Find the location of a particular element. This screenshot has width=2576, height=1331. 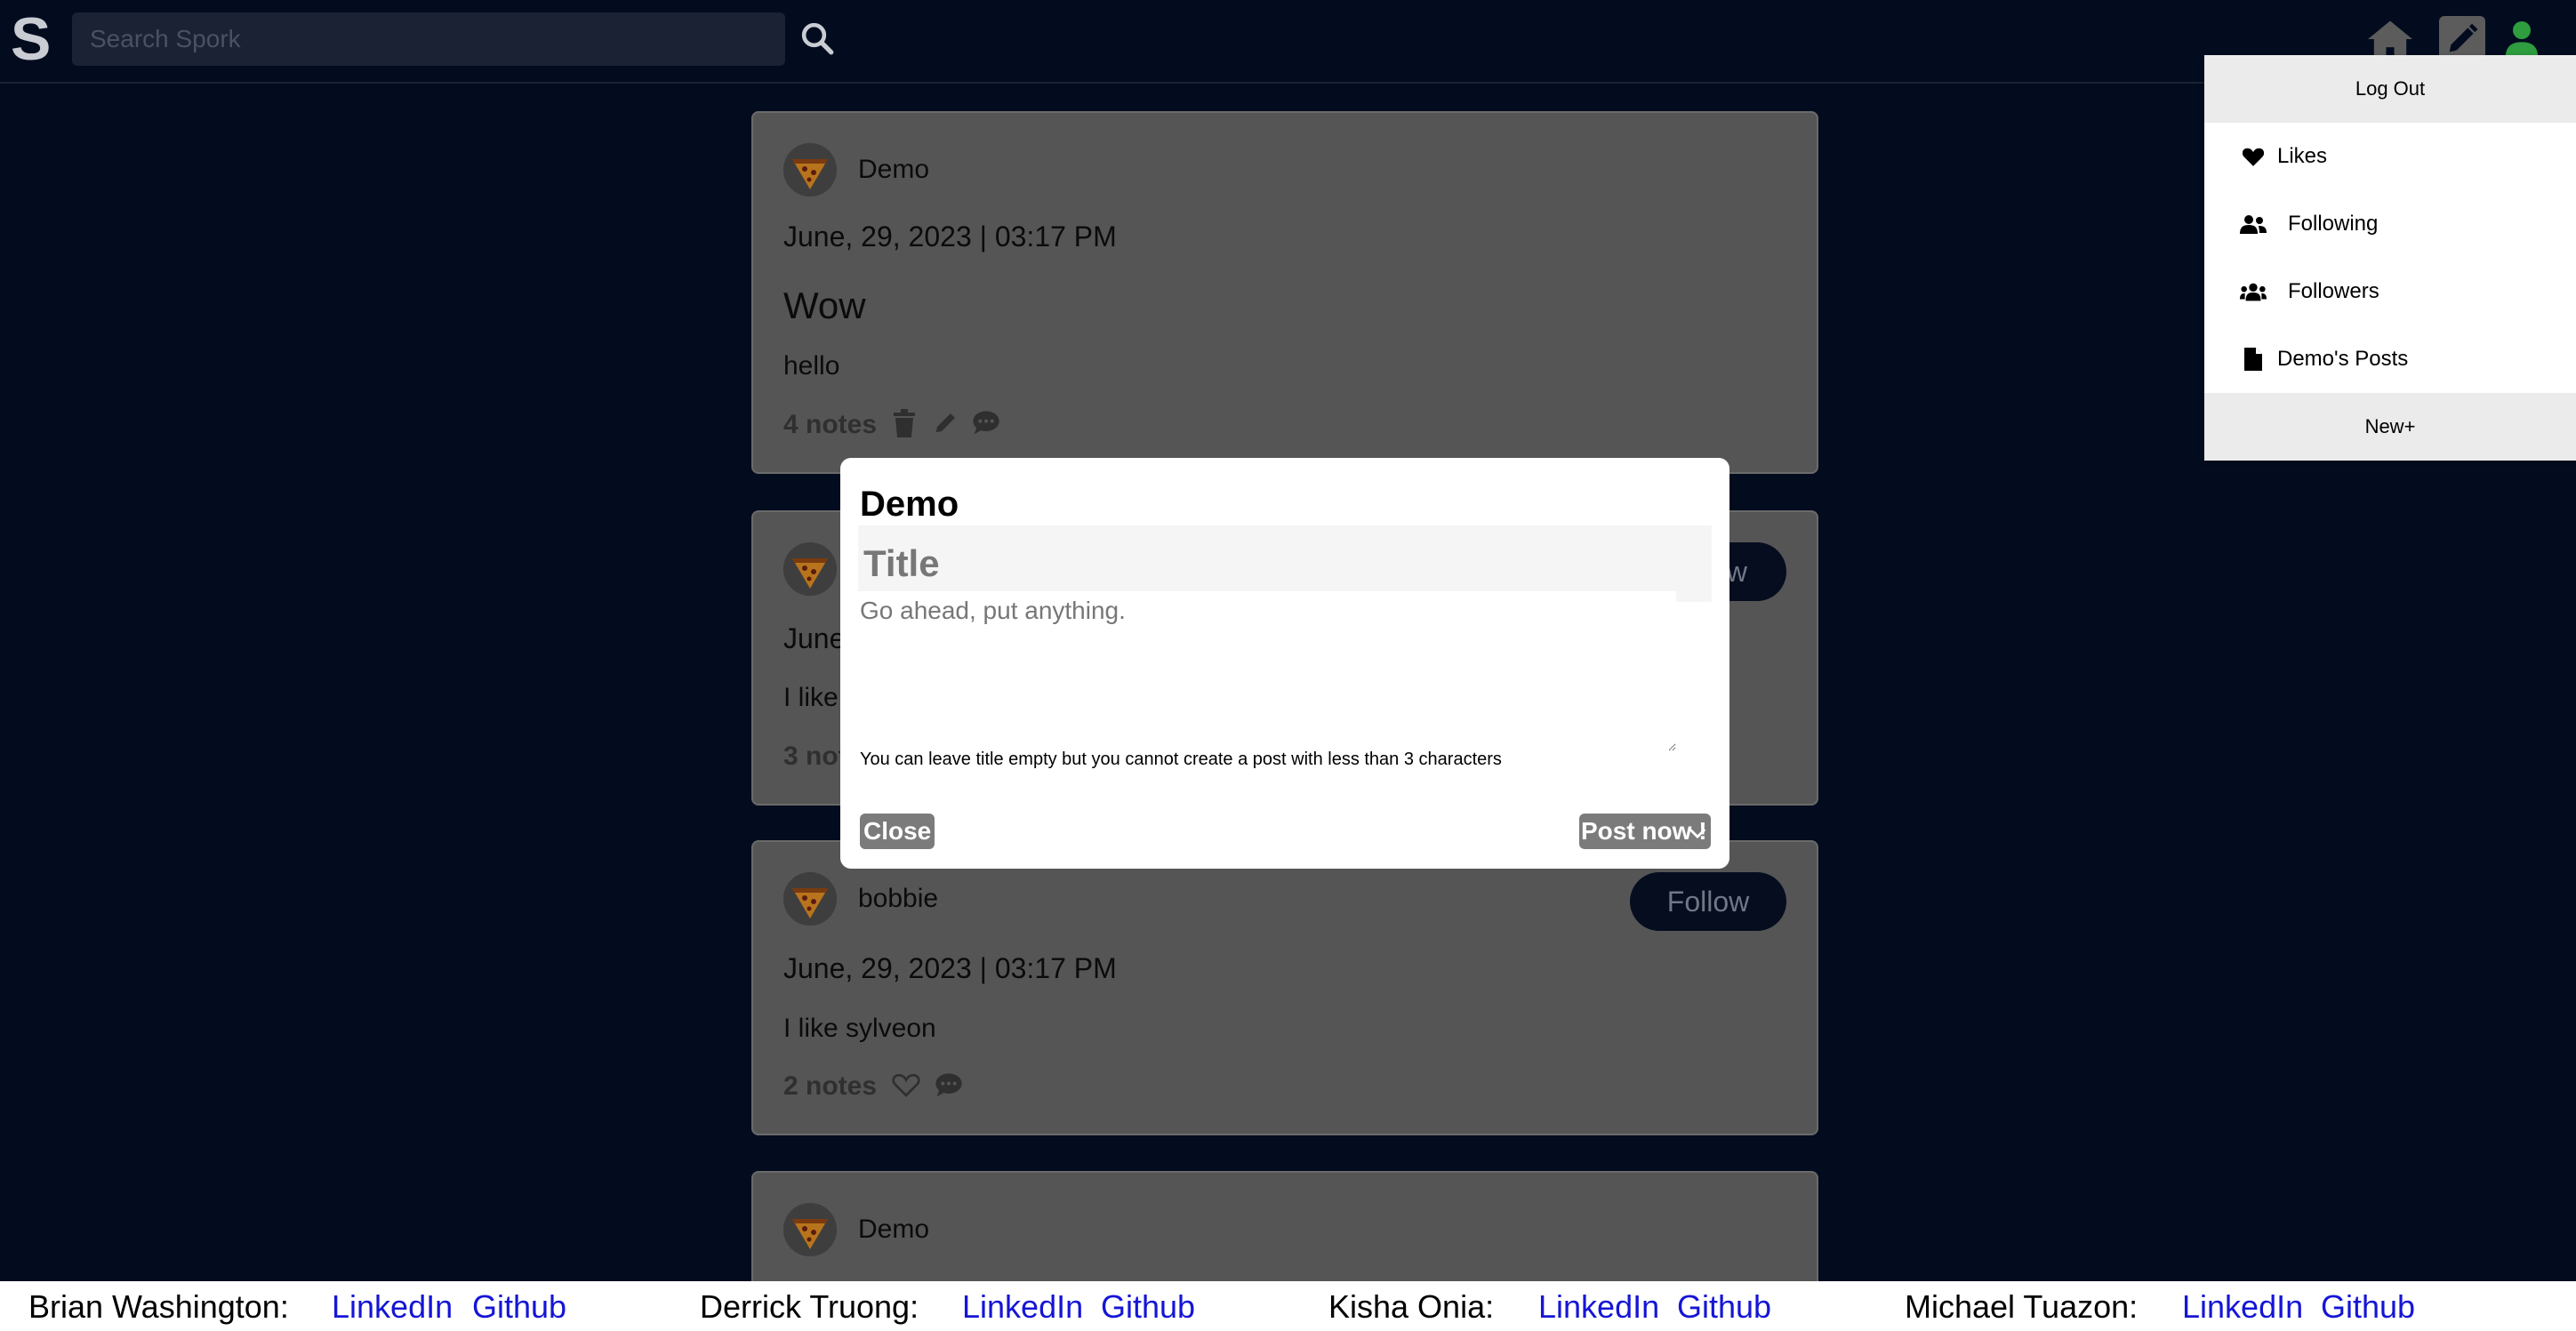

menu-item-label: Demo's Posts is located at coordinates (2343, 359).